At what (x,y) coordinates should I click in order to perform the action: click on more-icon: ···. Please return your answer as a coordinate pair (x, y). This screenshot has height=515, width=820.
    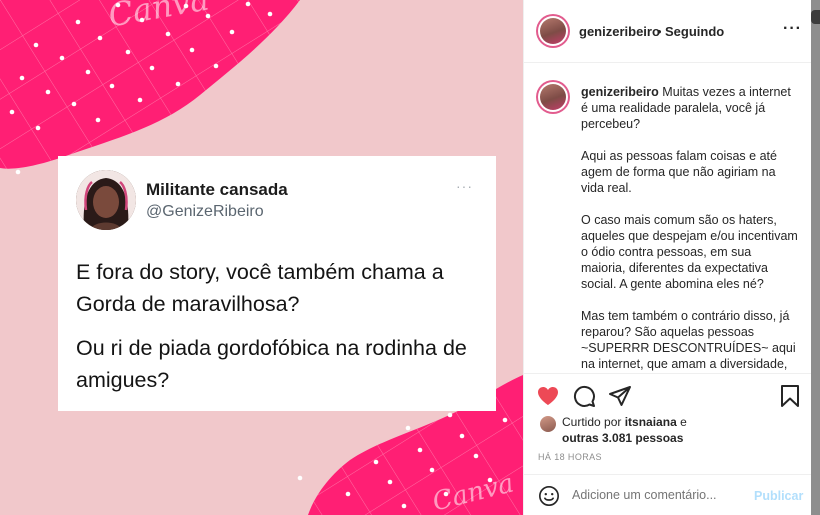
    Looking at the image, I should click on (792, 29).